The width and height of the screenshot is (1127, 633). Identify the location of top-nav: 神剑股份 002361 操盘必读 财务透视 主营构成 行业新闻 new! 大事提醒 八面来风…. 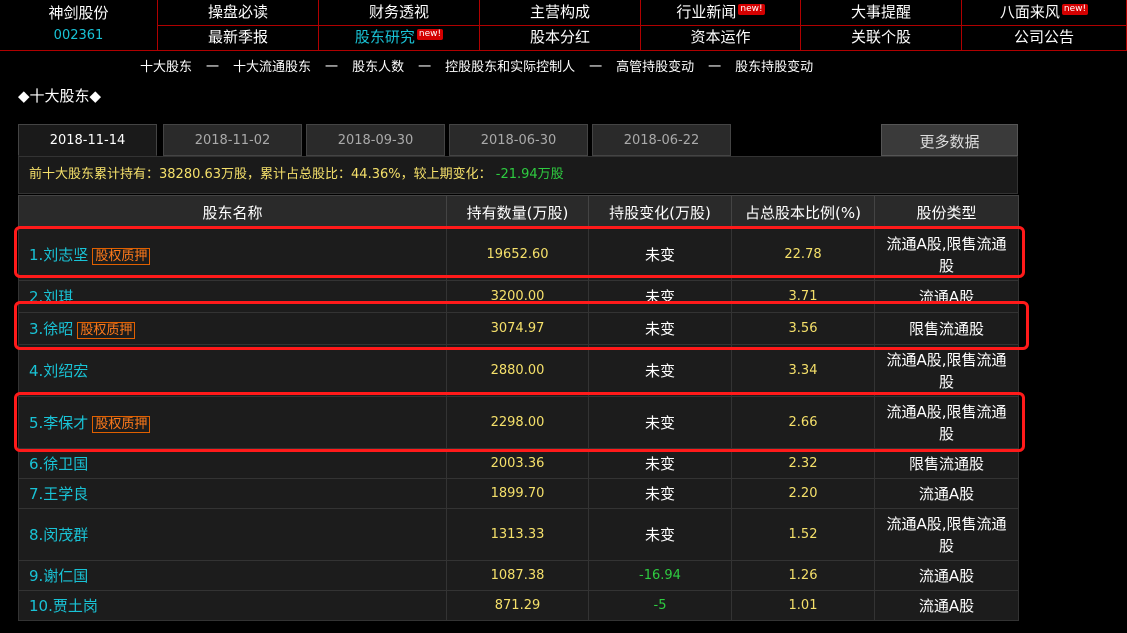
(563, 25).